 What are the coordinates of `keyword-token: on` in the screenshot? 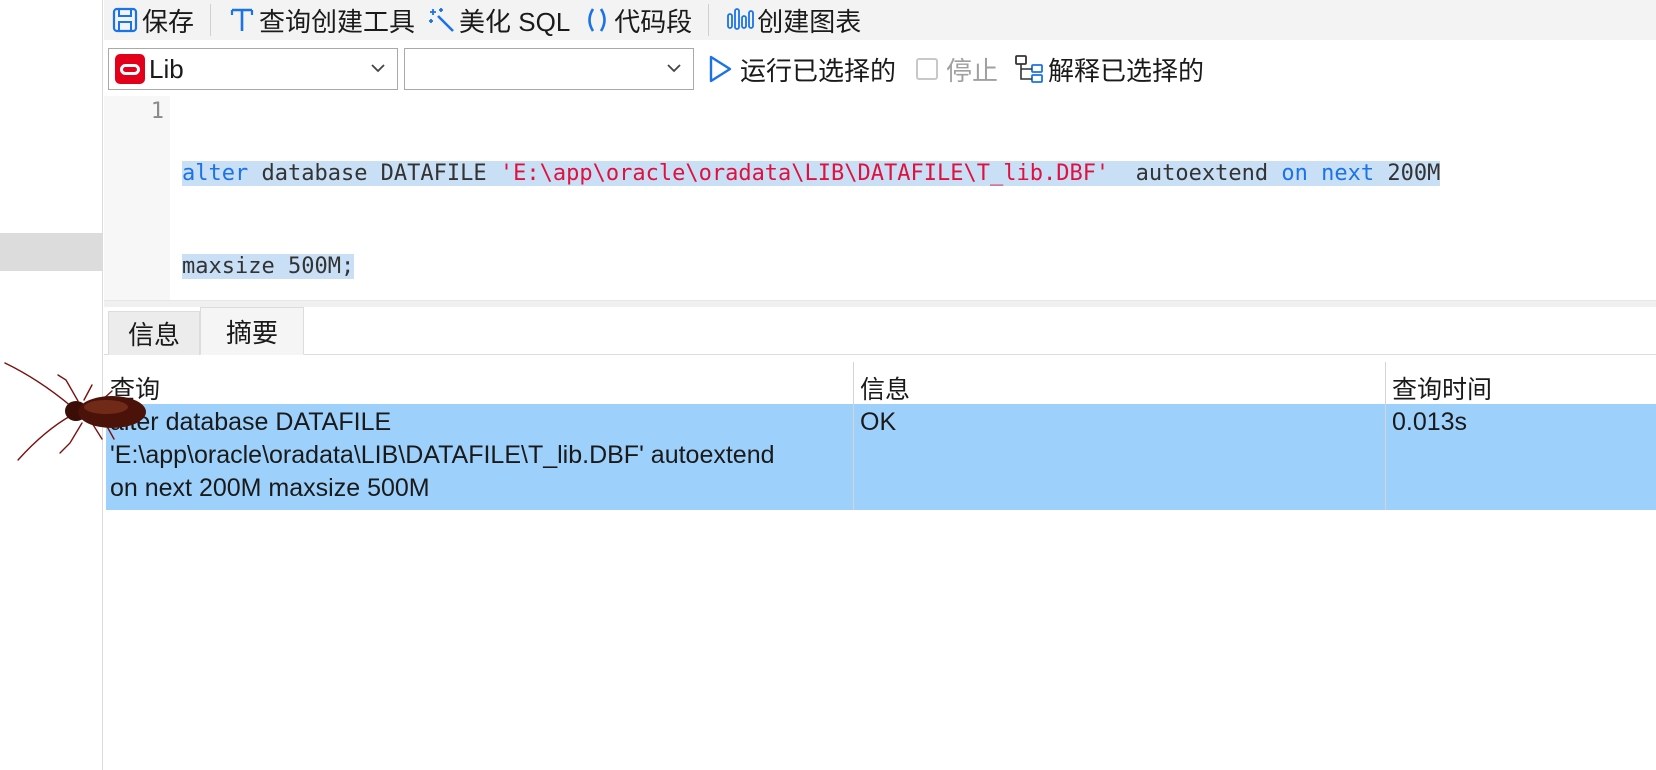 It's located at (1294, 173).